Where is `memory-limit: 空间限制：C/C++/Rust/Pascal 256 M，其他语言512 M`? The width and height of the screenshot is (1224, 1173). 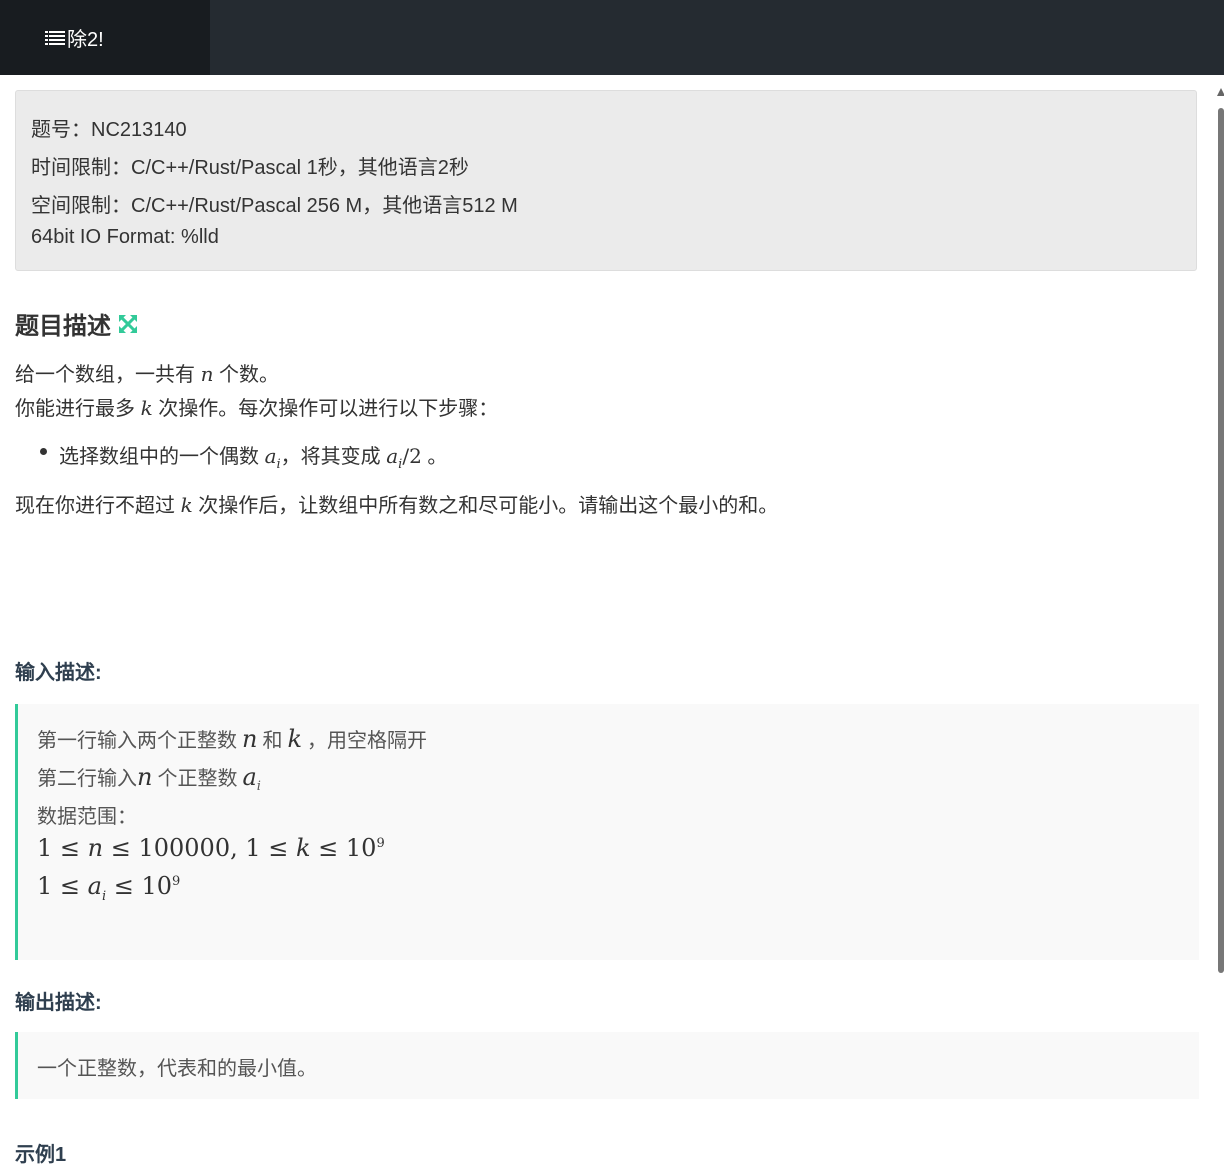 memory-limit: 空间限制：C/C++/Rust/Pascal 256 M，其他语言512 M is located at coordinates (274, 206).